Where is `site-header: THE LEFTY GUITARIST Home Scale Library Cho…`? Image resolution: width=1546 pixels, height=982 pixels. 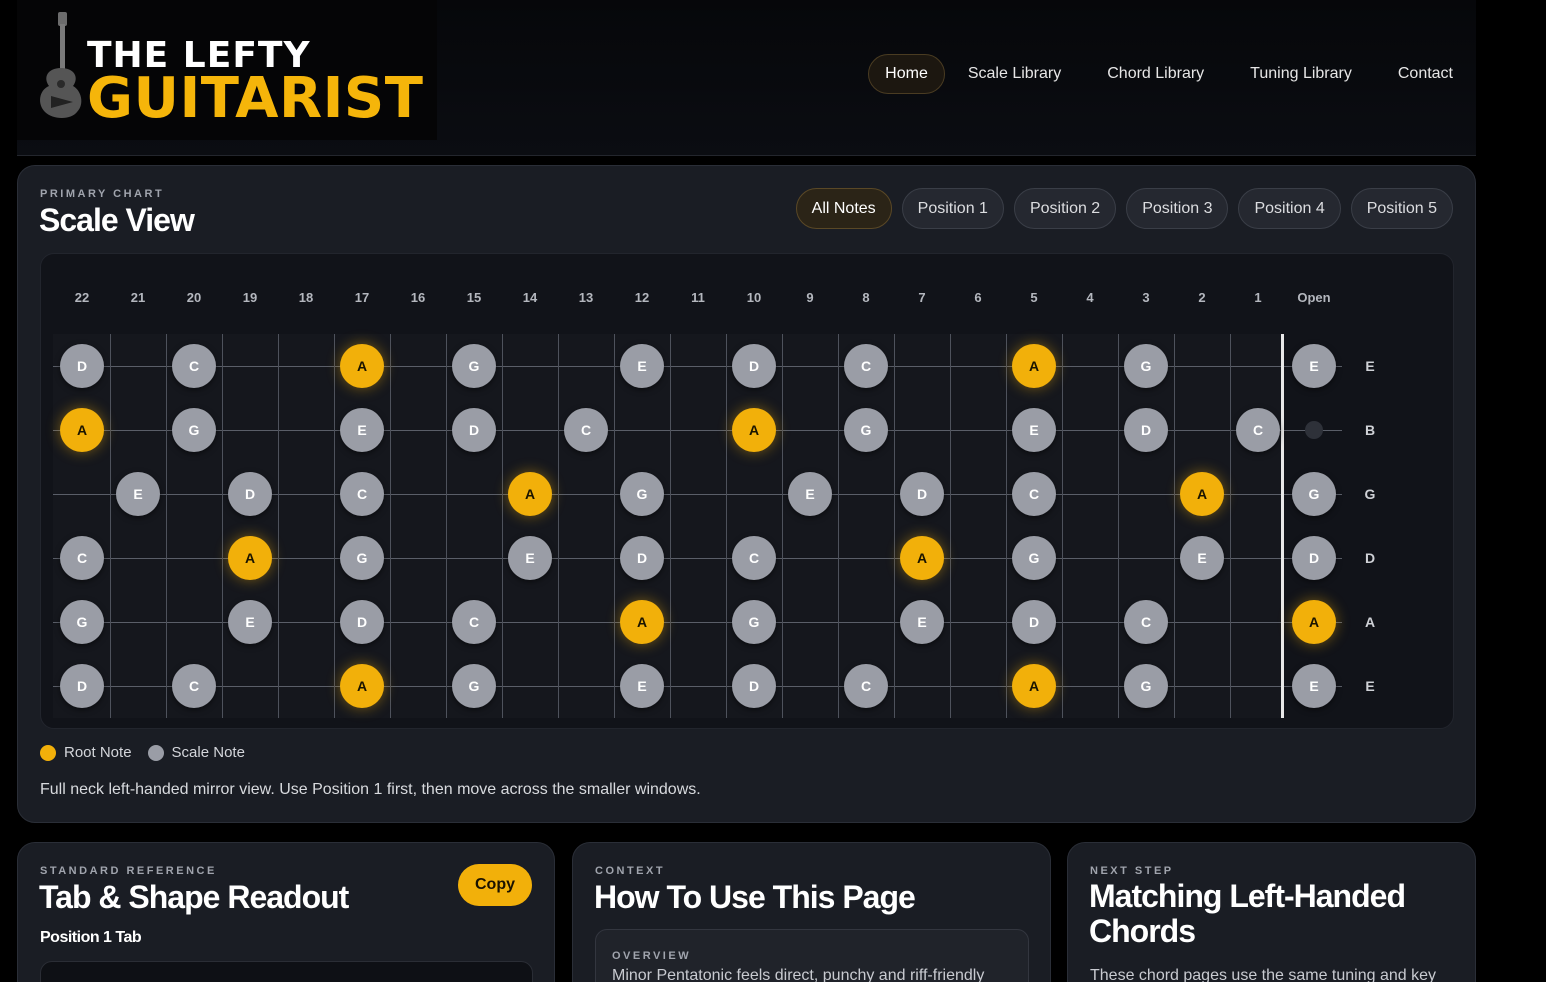
site-header: THE LEFTY GUITARIST Home Scale Library Cho… is located at coordinates (746, 78).